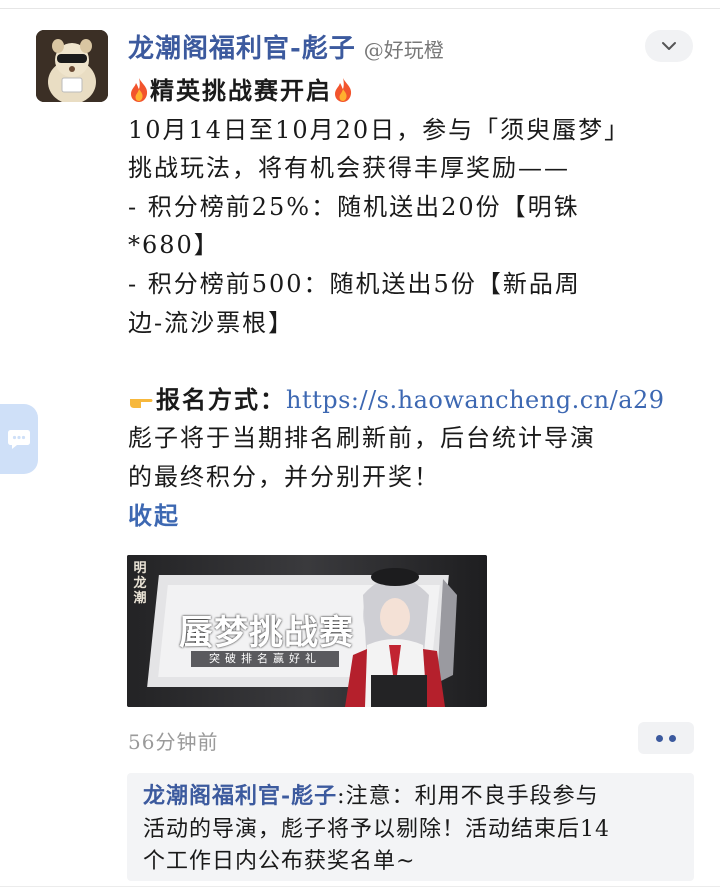 This screenshot has height=890, width=720. I want to click on floating-chat-button, so click(19, 439).